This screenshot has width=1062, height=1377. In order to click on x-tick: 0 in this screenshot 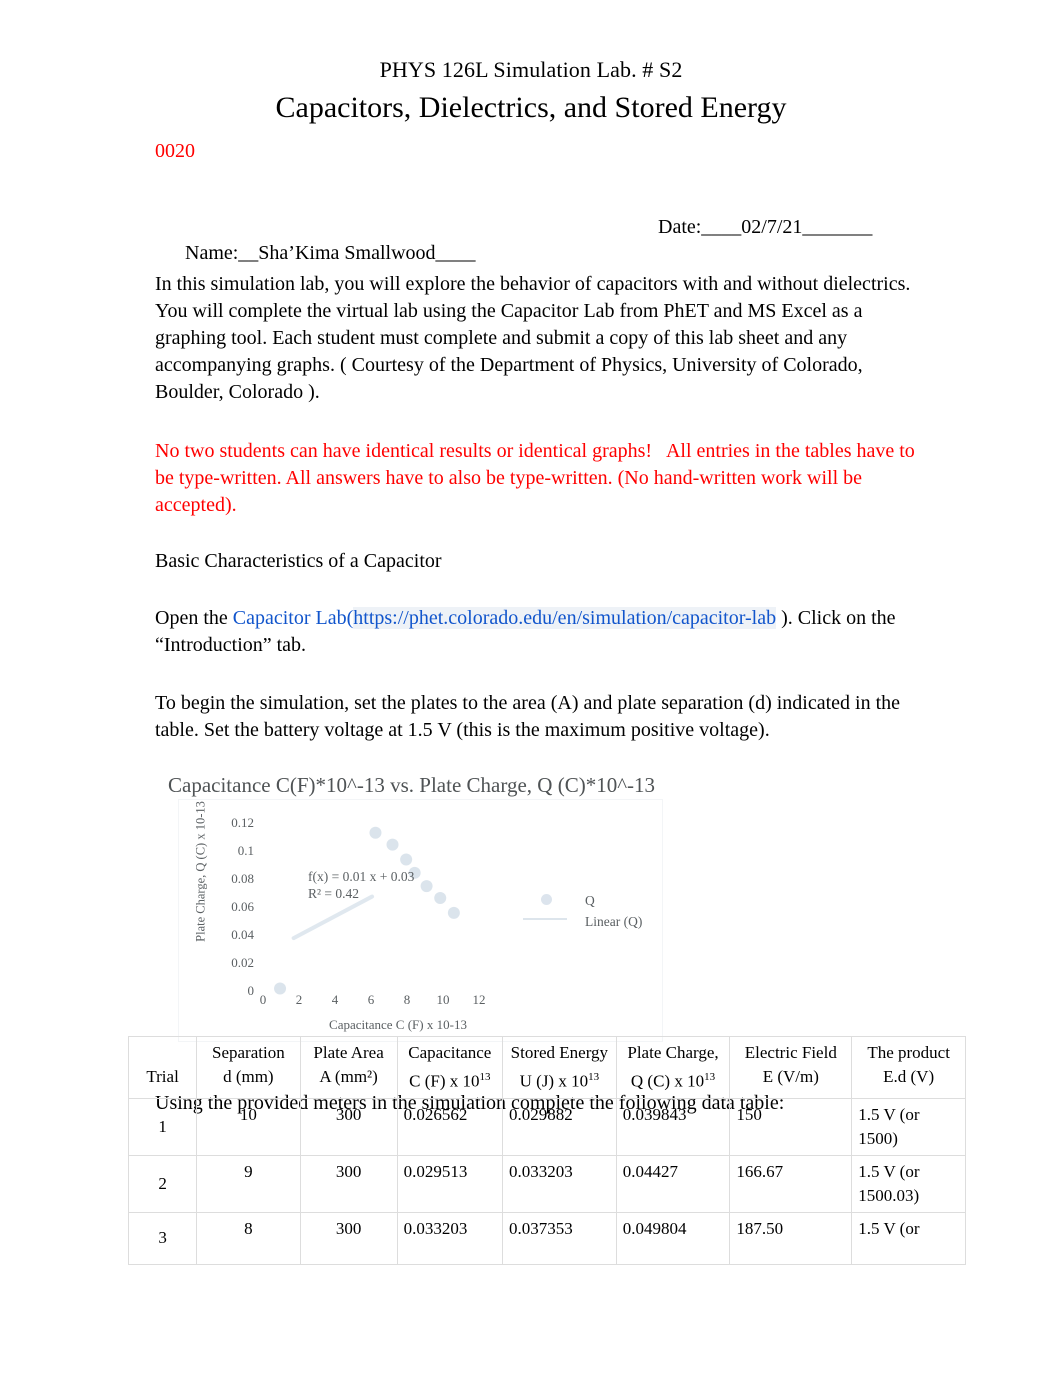, I will do `click(263, 999)`.